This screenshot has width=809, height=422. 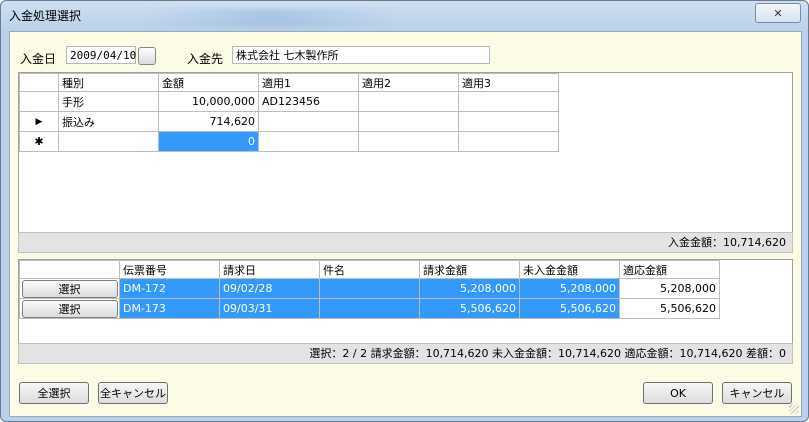 What do you see at coordinates (271, 18) in the screenshot?
I see `title-bar-glow` at bounding box center [271, 18].